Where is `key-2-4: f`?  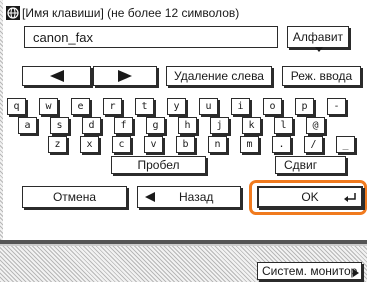 key-2-4: f is located at coordinates (123, 125).